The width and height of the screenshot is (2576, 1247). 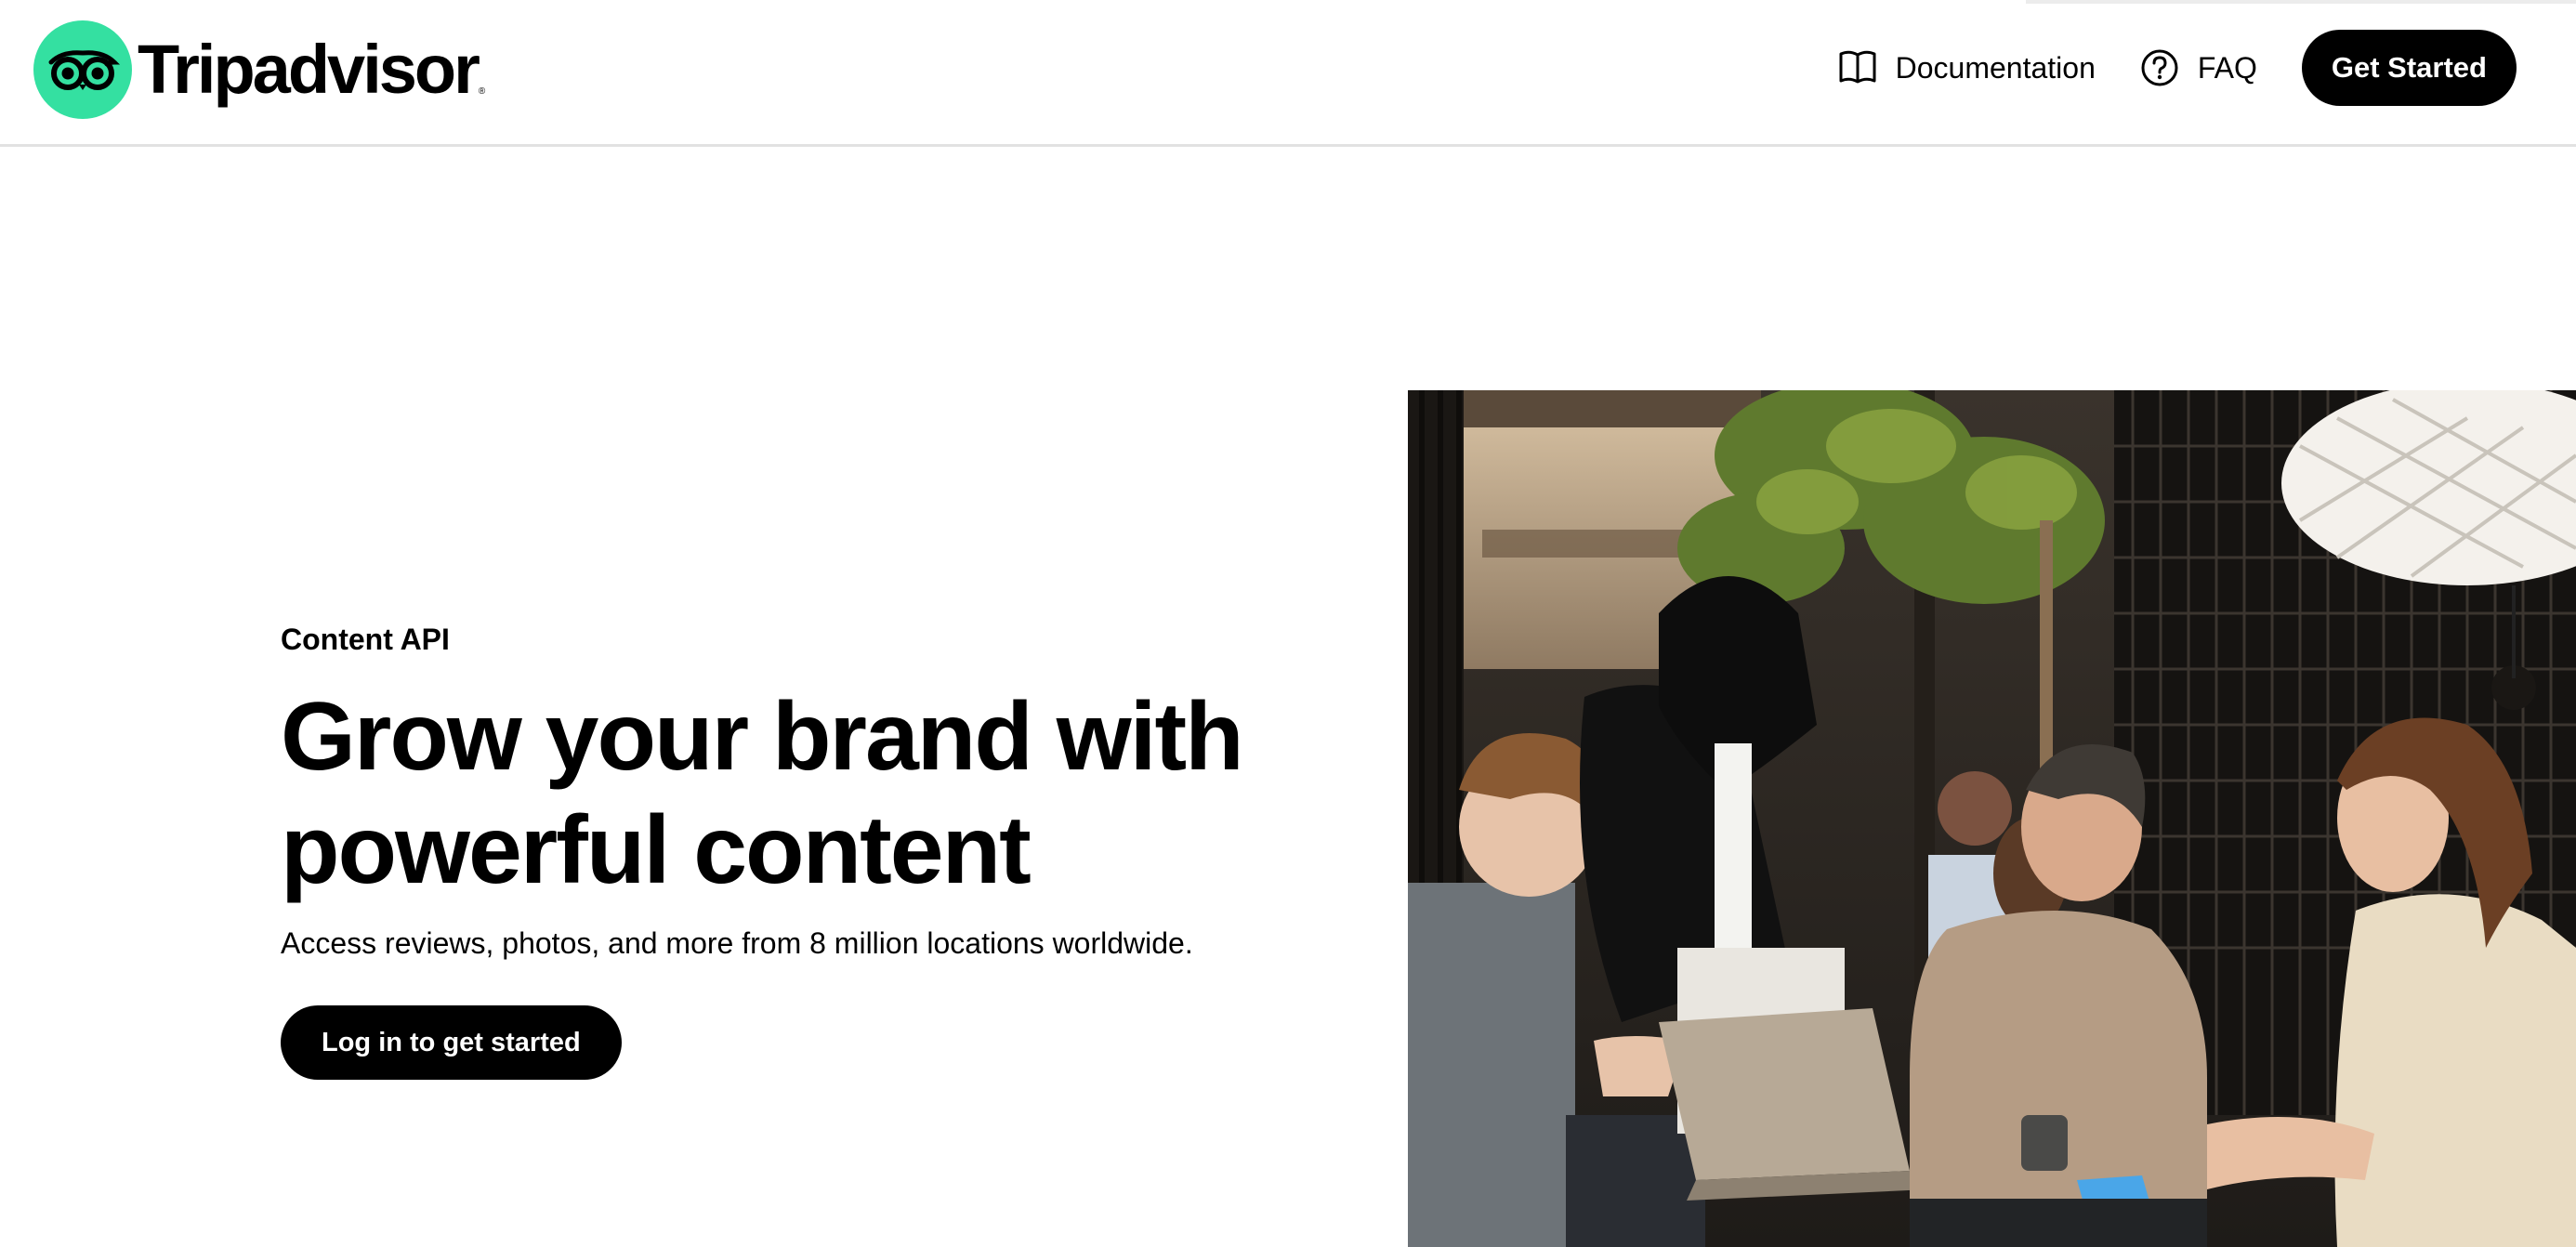 What do you see at coordinates (82, 69) in the screenshot?
I see `owl-eyes-icon` at bounding box center [82, 69].